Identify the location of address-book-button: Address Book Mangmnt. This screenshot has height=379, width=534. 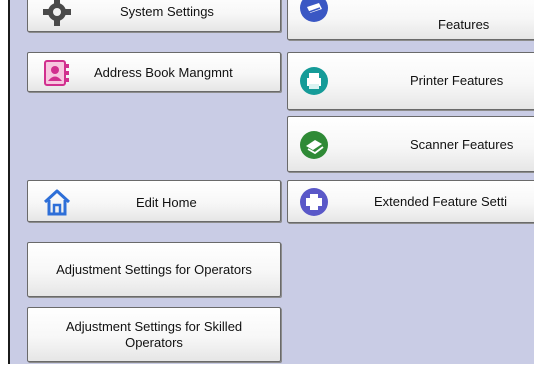
(154, 72).